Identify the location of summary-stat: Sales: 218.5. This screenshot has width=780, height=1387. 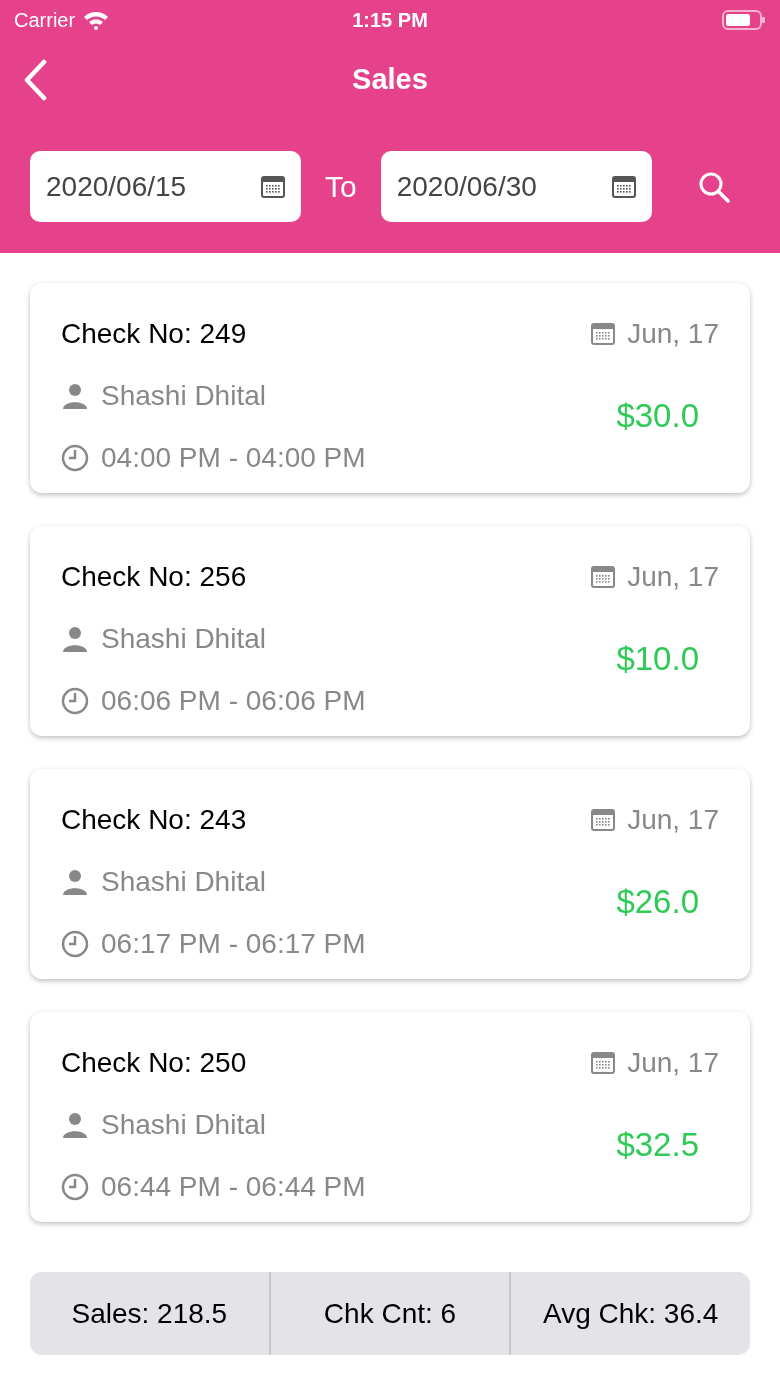
(149, 1313).